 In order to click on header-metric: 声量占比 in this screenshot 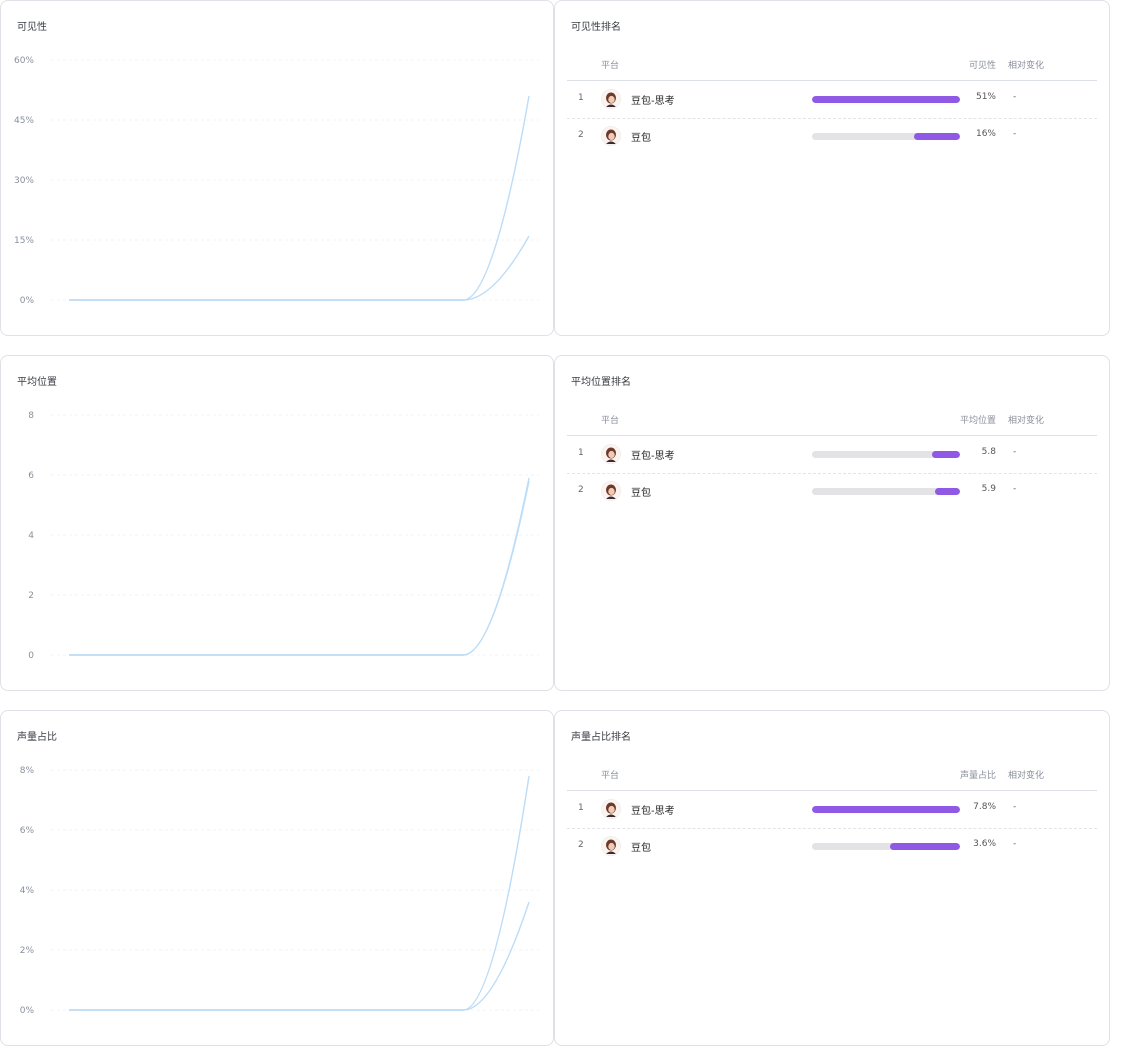, I will do `click(977, 776)`.